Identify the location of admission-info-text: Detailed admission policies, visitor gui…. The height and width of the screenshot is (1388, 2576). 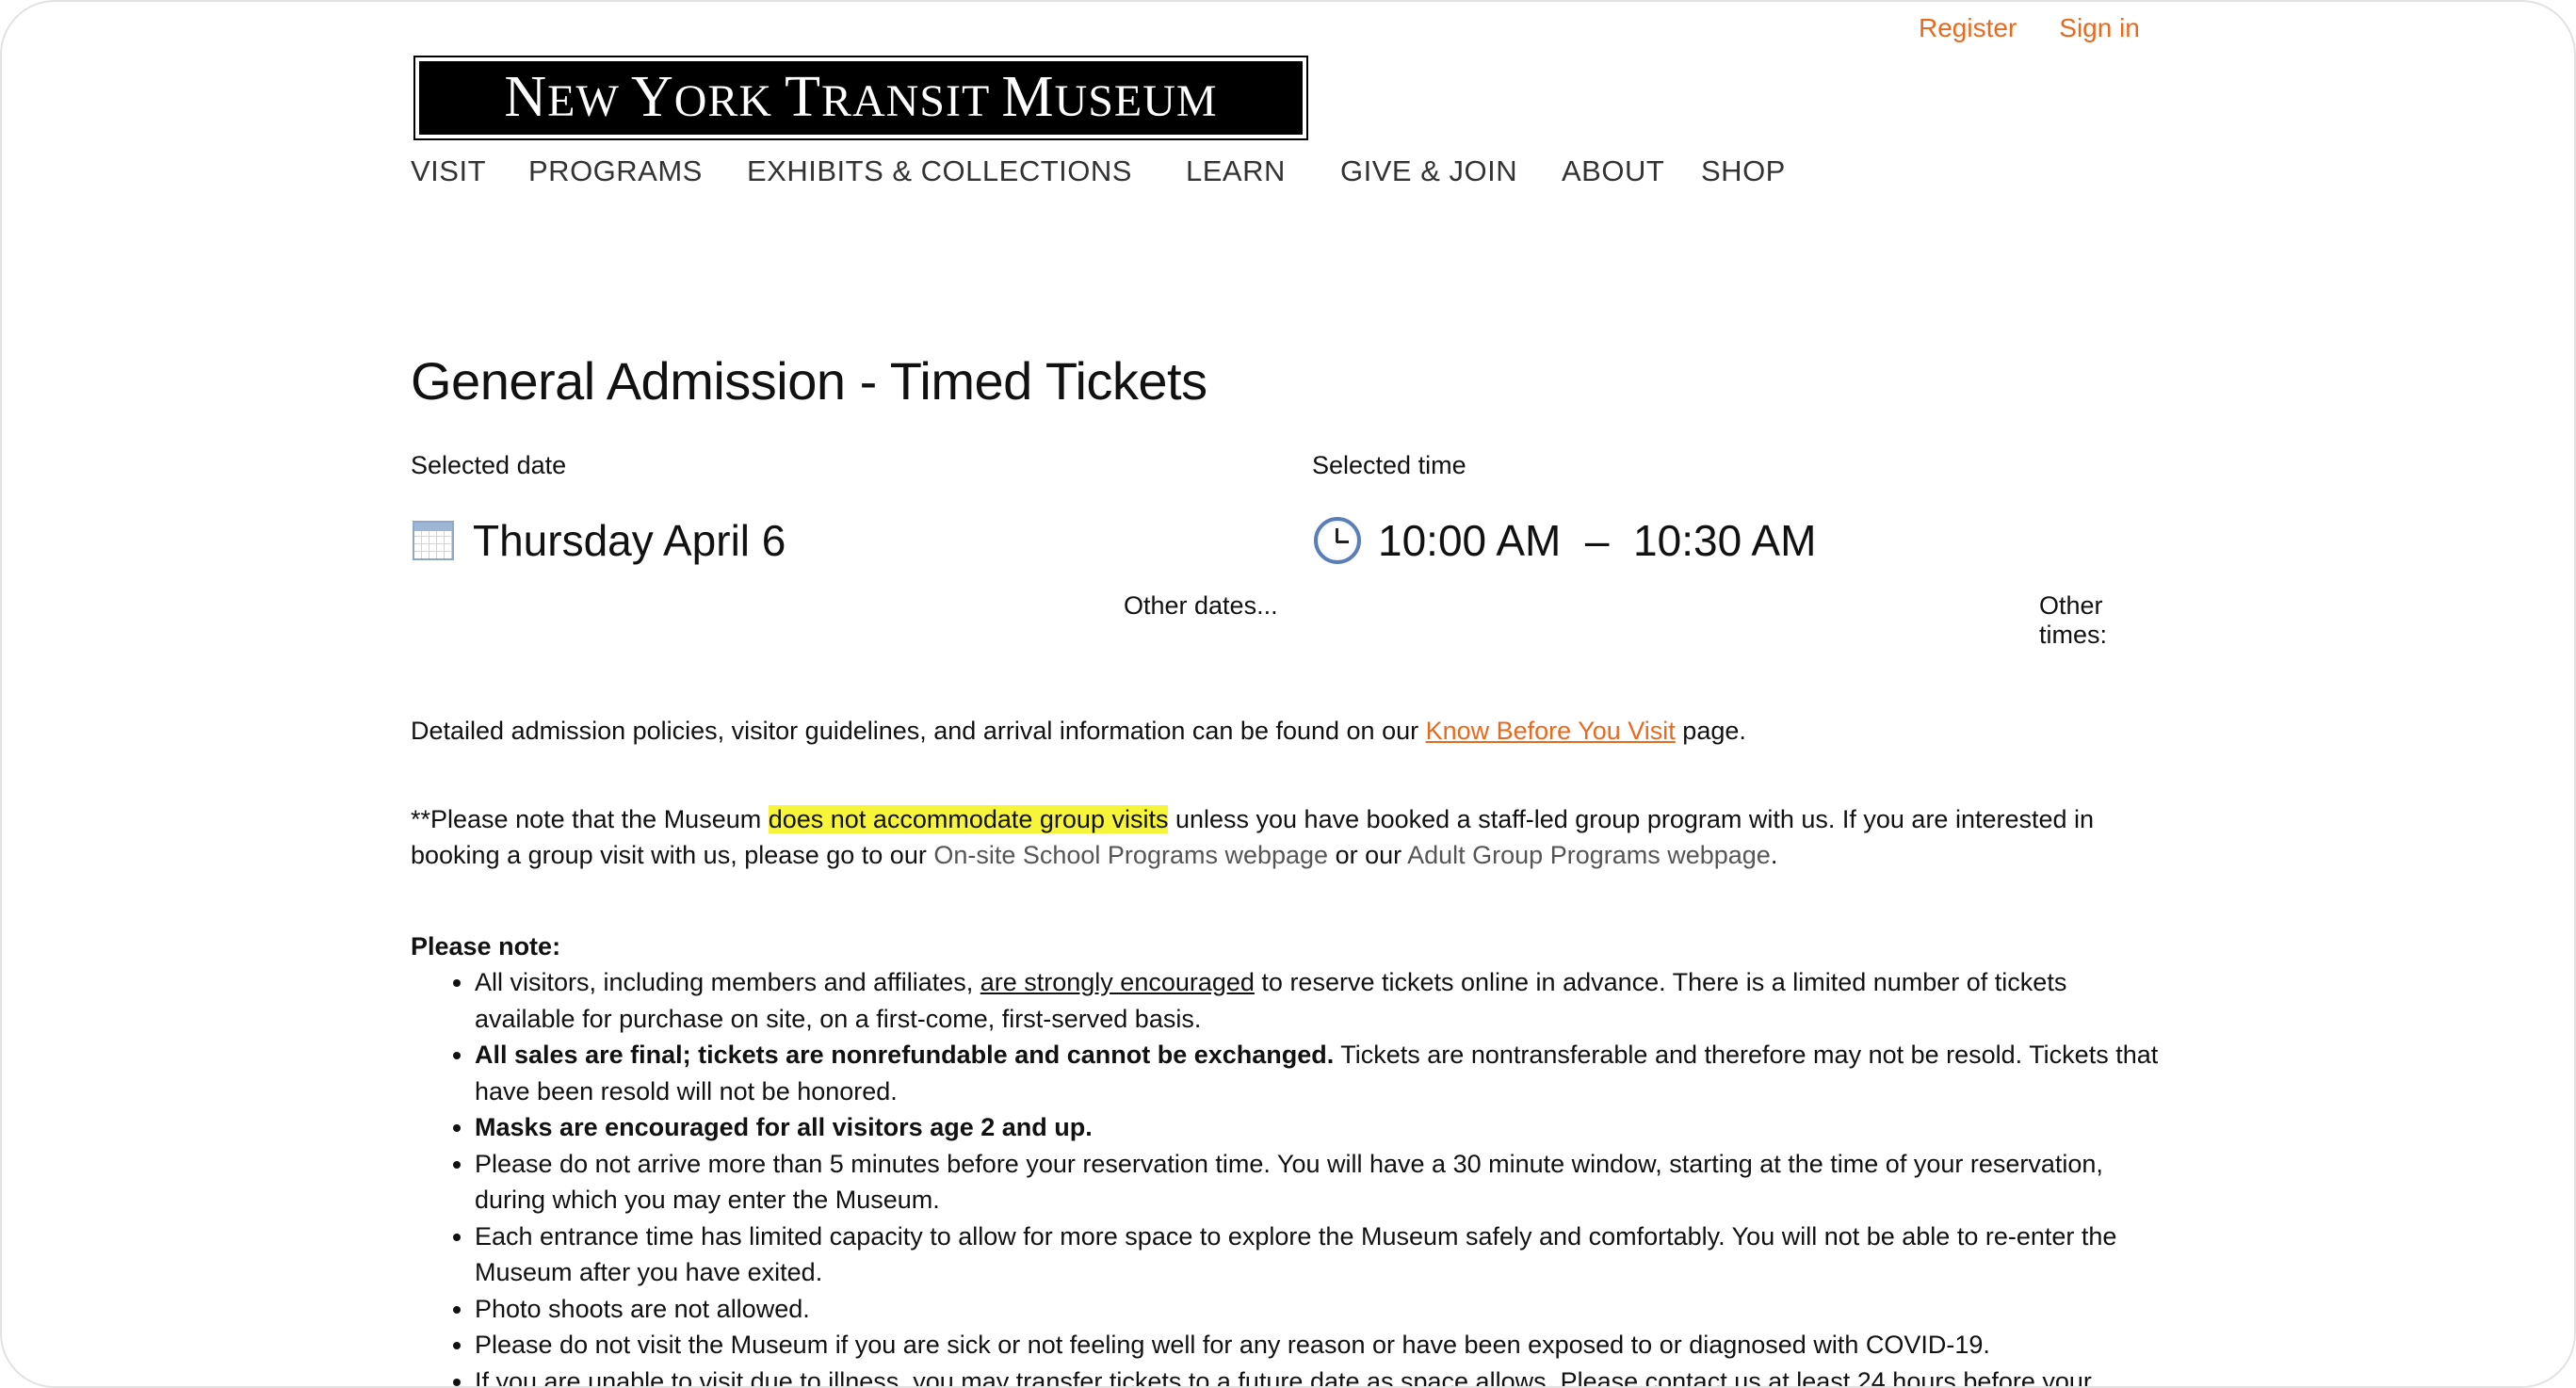
(918, 731).